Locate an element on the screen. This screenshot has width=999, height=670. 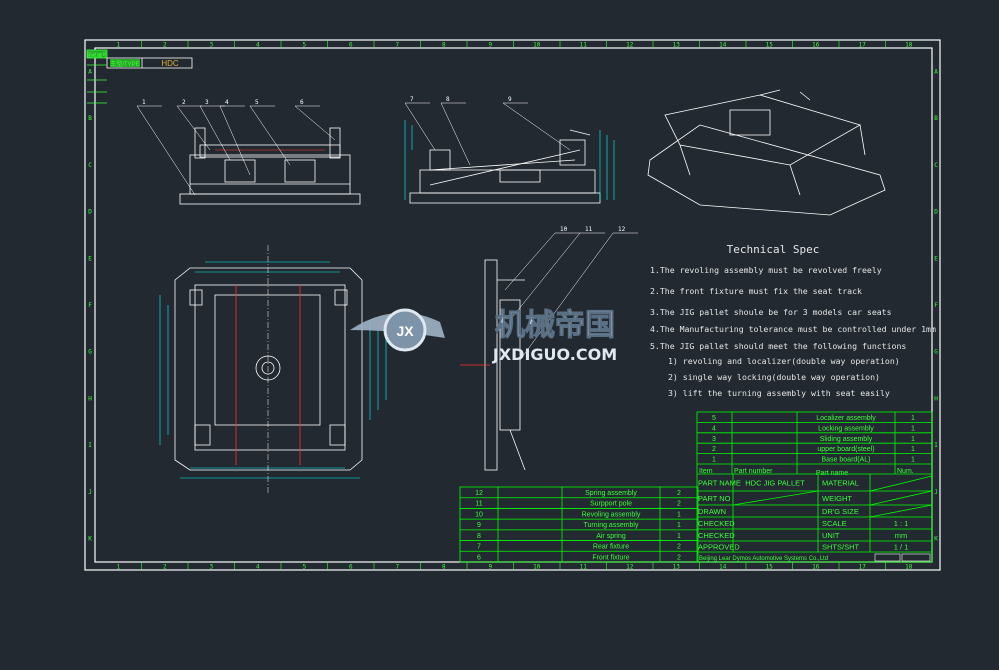
column-label-top: 14 is located at coordinates (723, 45).